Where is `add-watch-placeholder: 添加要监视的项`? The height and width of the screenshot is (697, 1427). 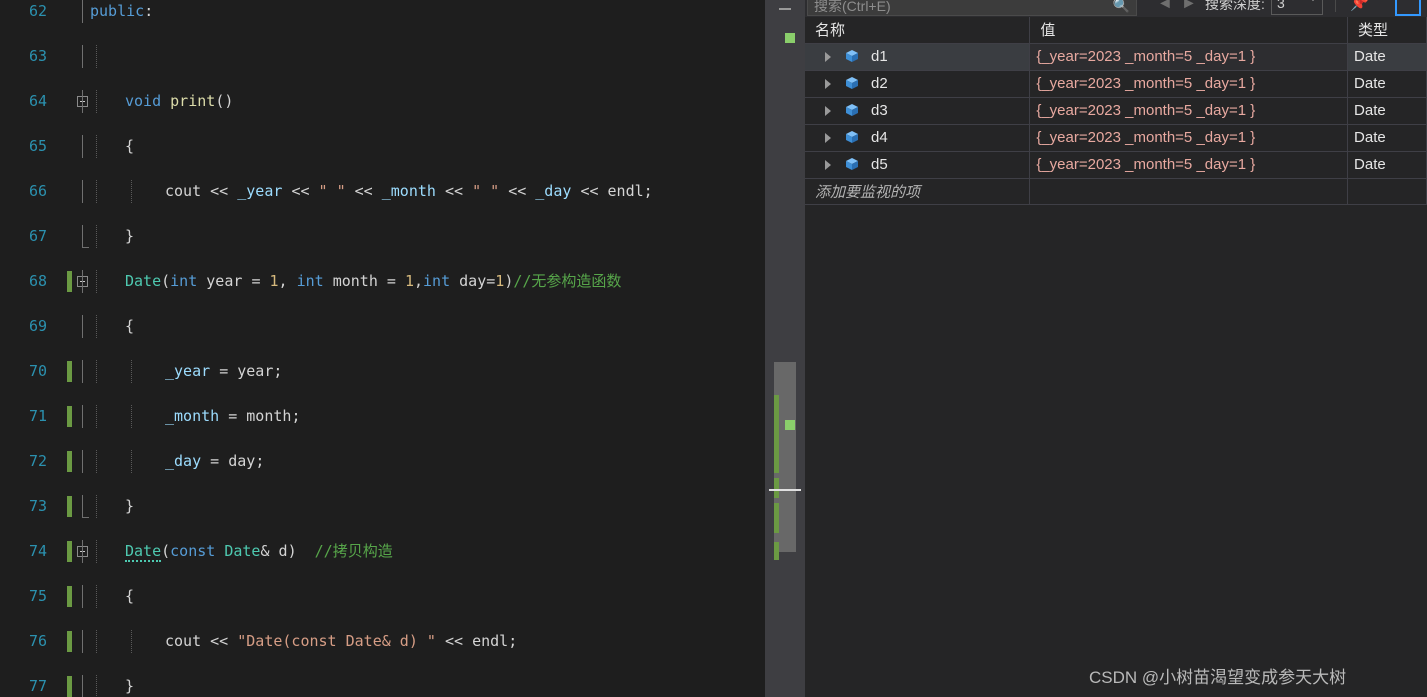
add-watch-placeholder: 添加要监视的项 is located at coordinates (868, 192).